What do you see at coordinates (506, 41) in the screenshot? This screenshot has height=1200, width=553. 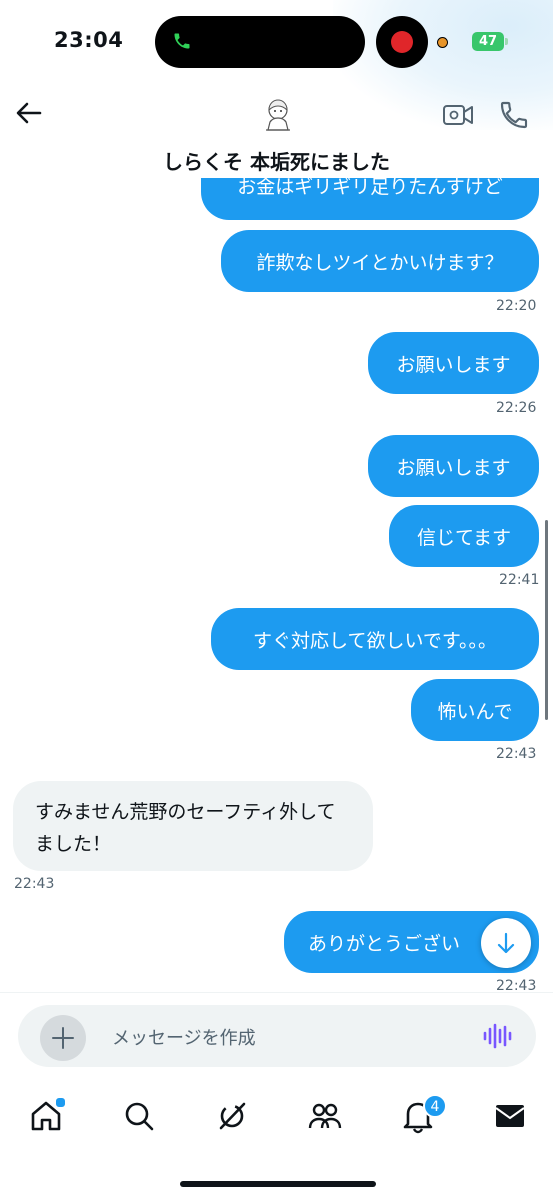 I see `battery-cap` at bounding box center [506, 41].